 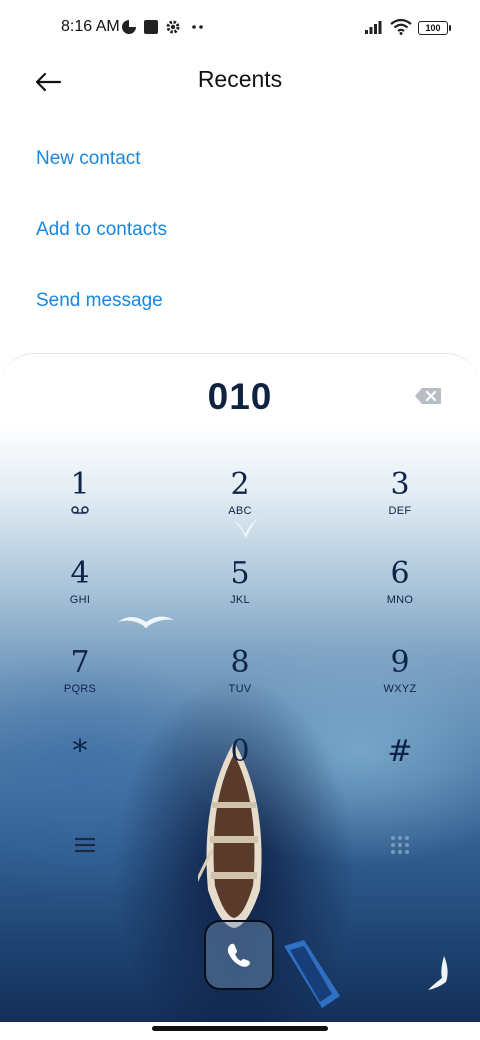 I want to click on key-digit: 4, so click(x=80, y=573).